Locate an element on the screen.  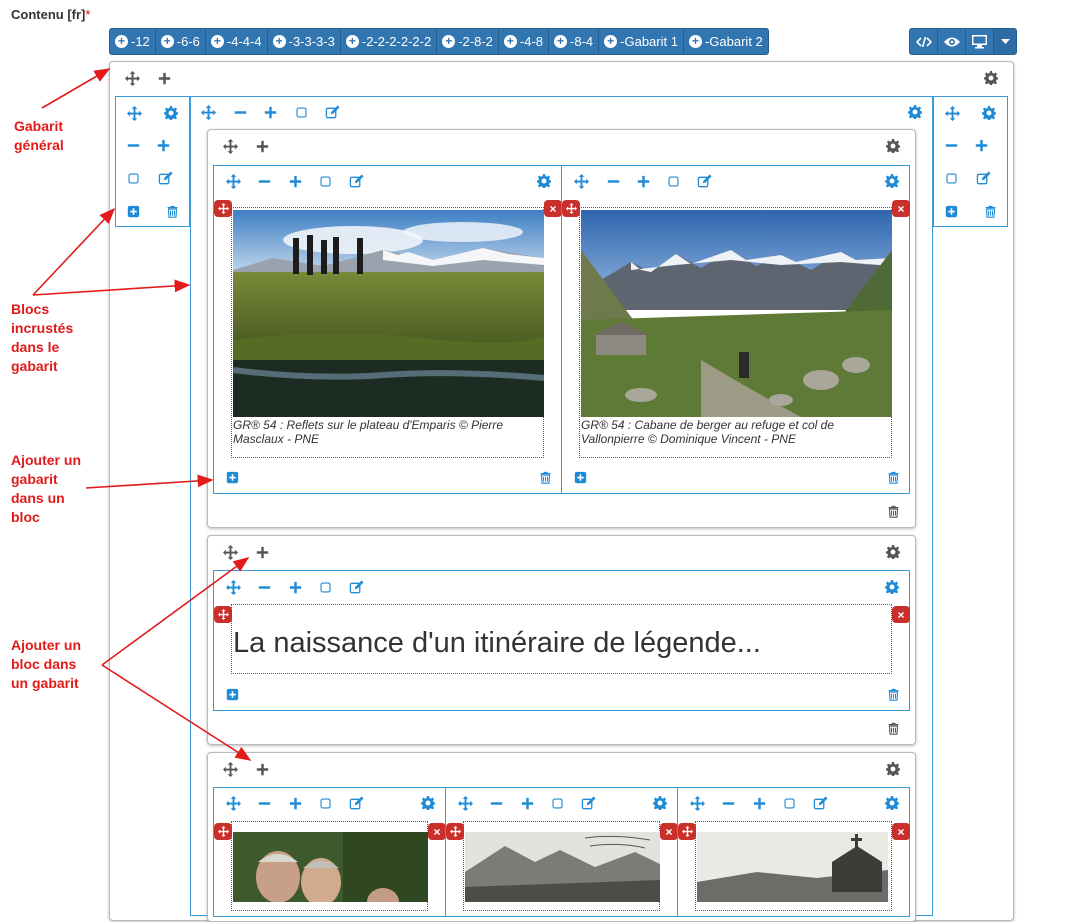
annotation-gabarit-general: Gabarit général is located at coordinates (39, 135).